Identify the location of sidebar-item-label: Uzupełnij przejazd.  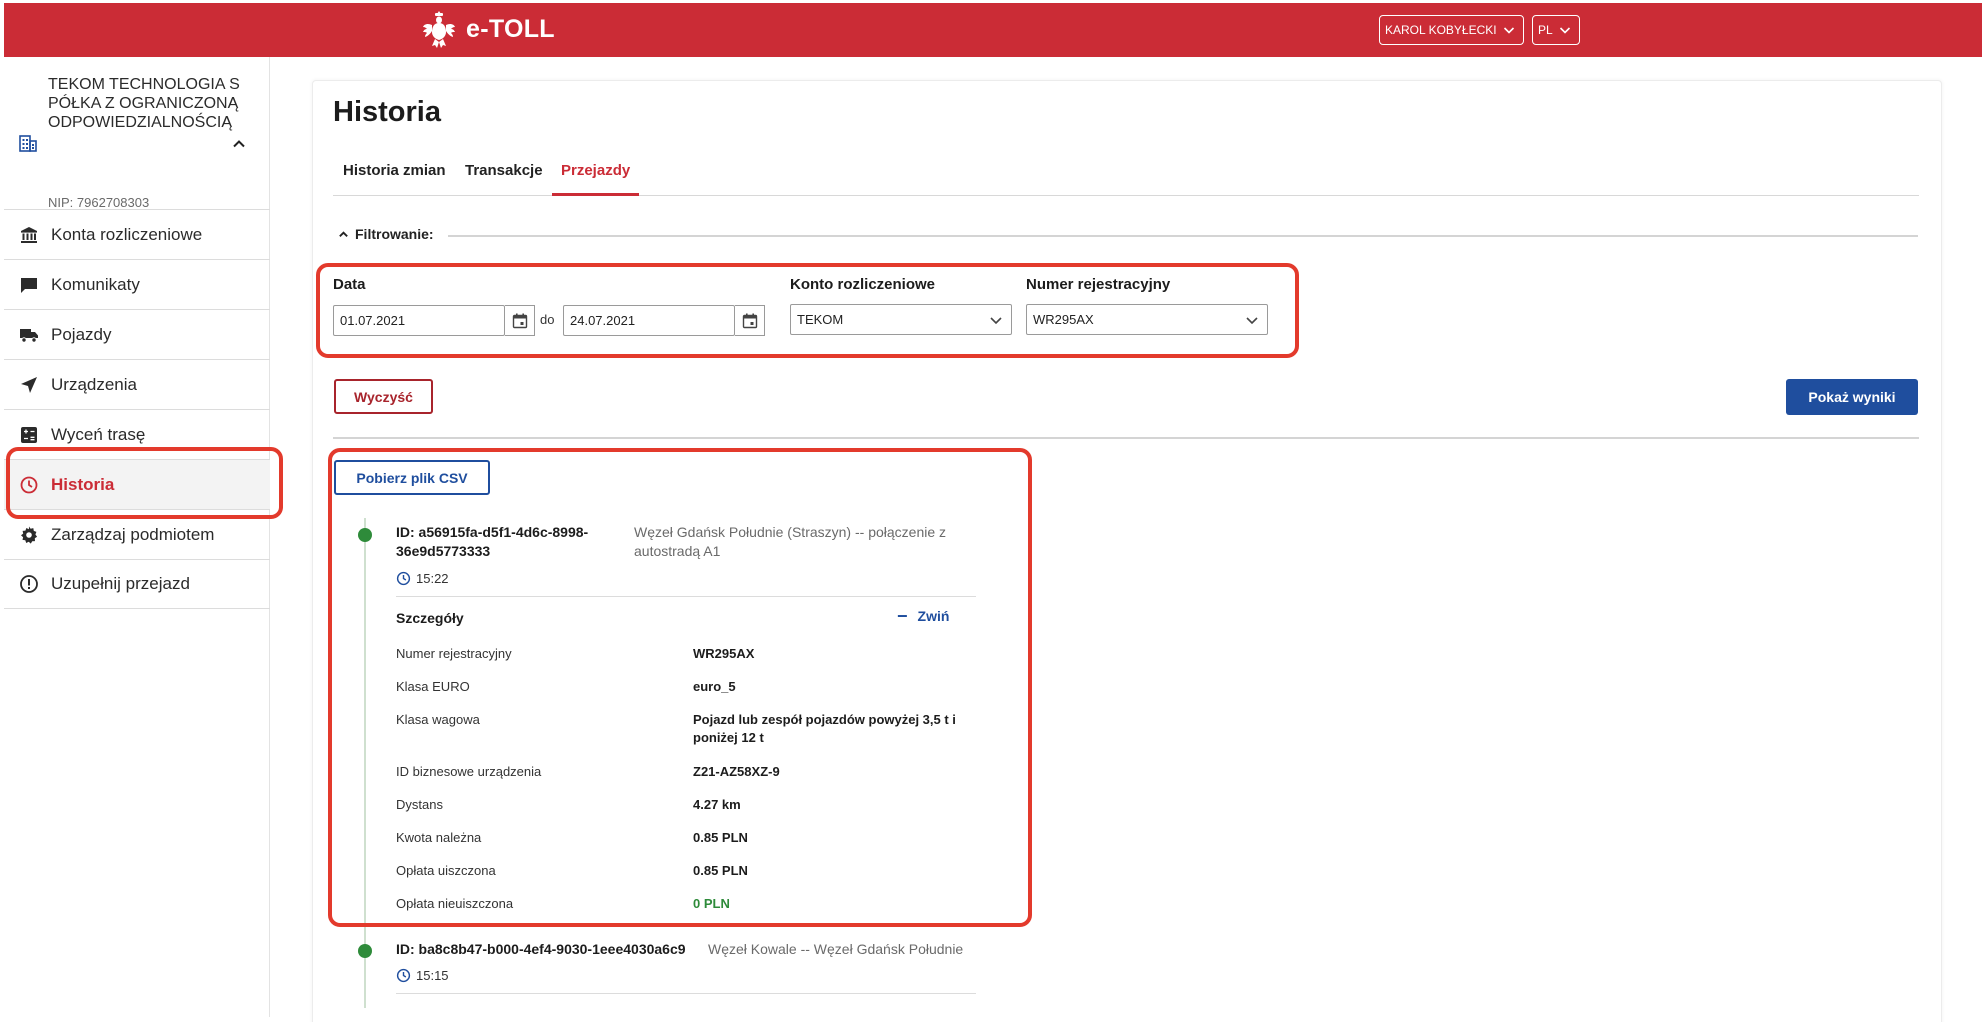
(120, 583).